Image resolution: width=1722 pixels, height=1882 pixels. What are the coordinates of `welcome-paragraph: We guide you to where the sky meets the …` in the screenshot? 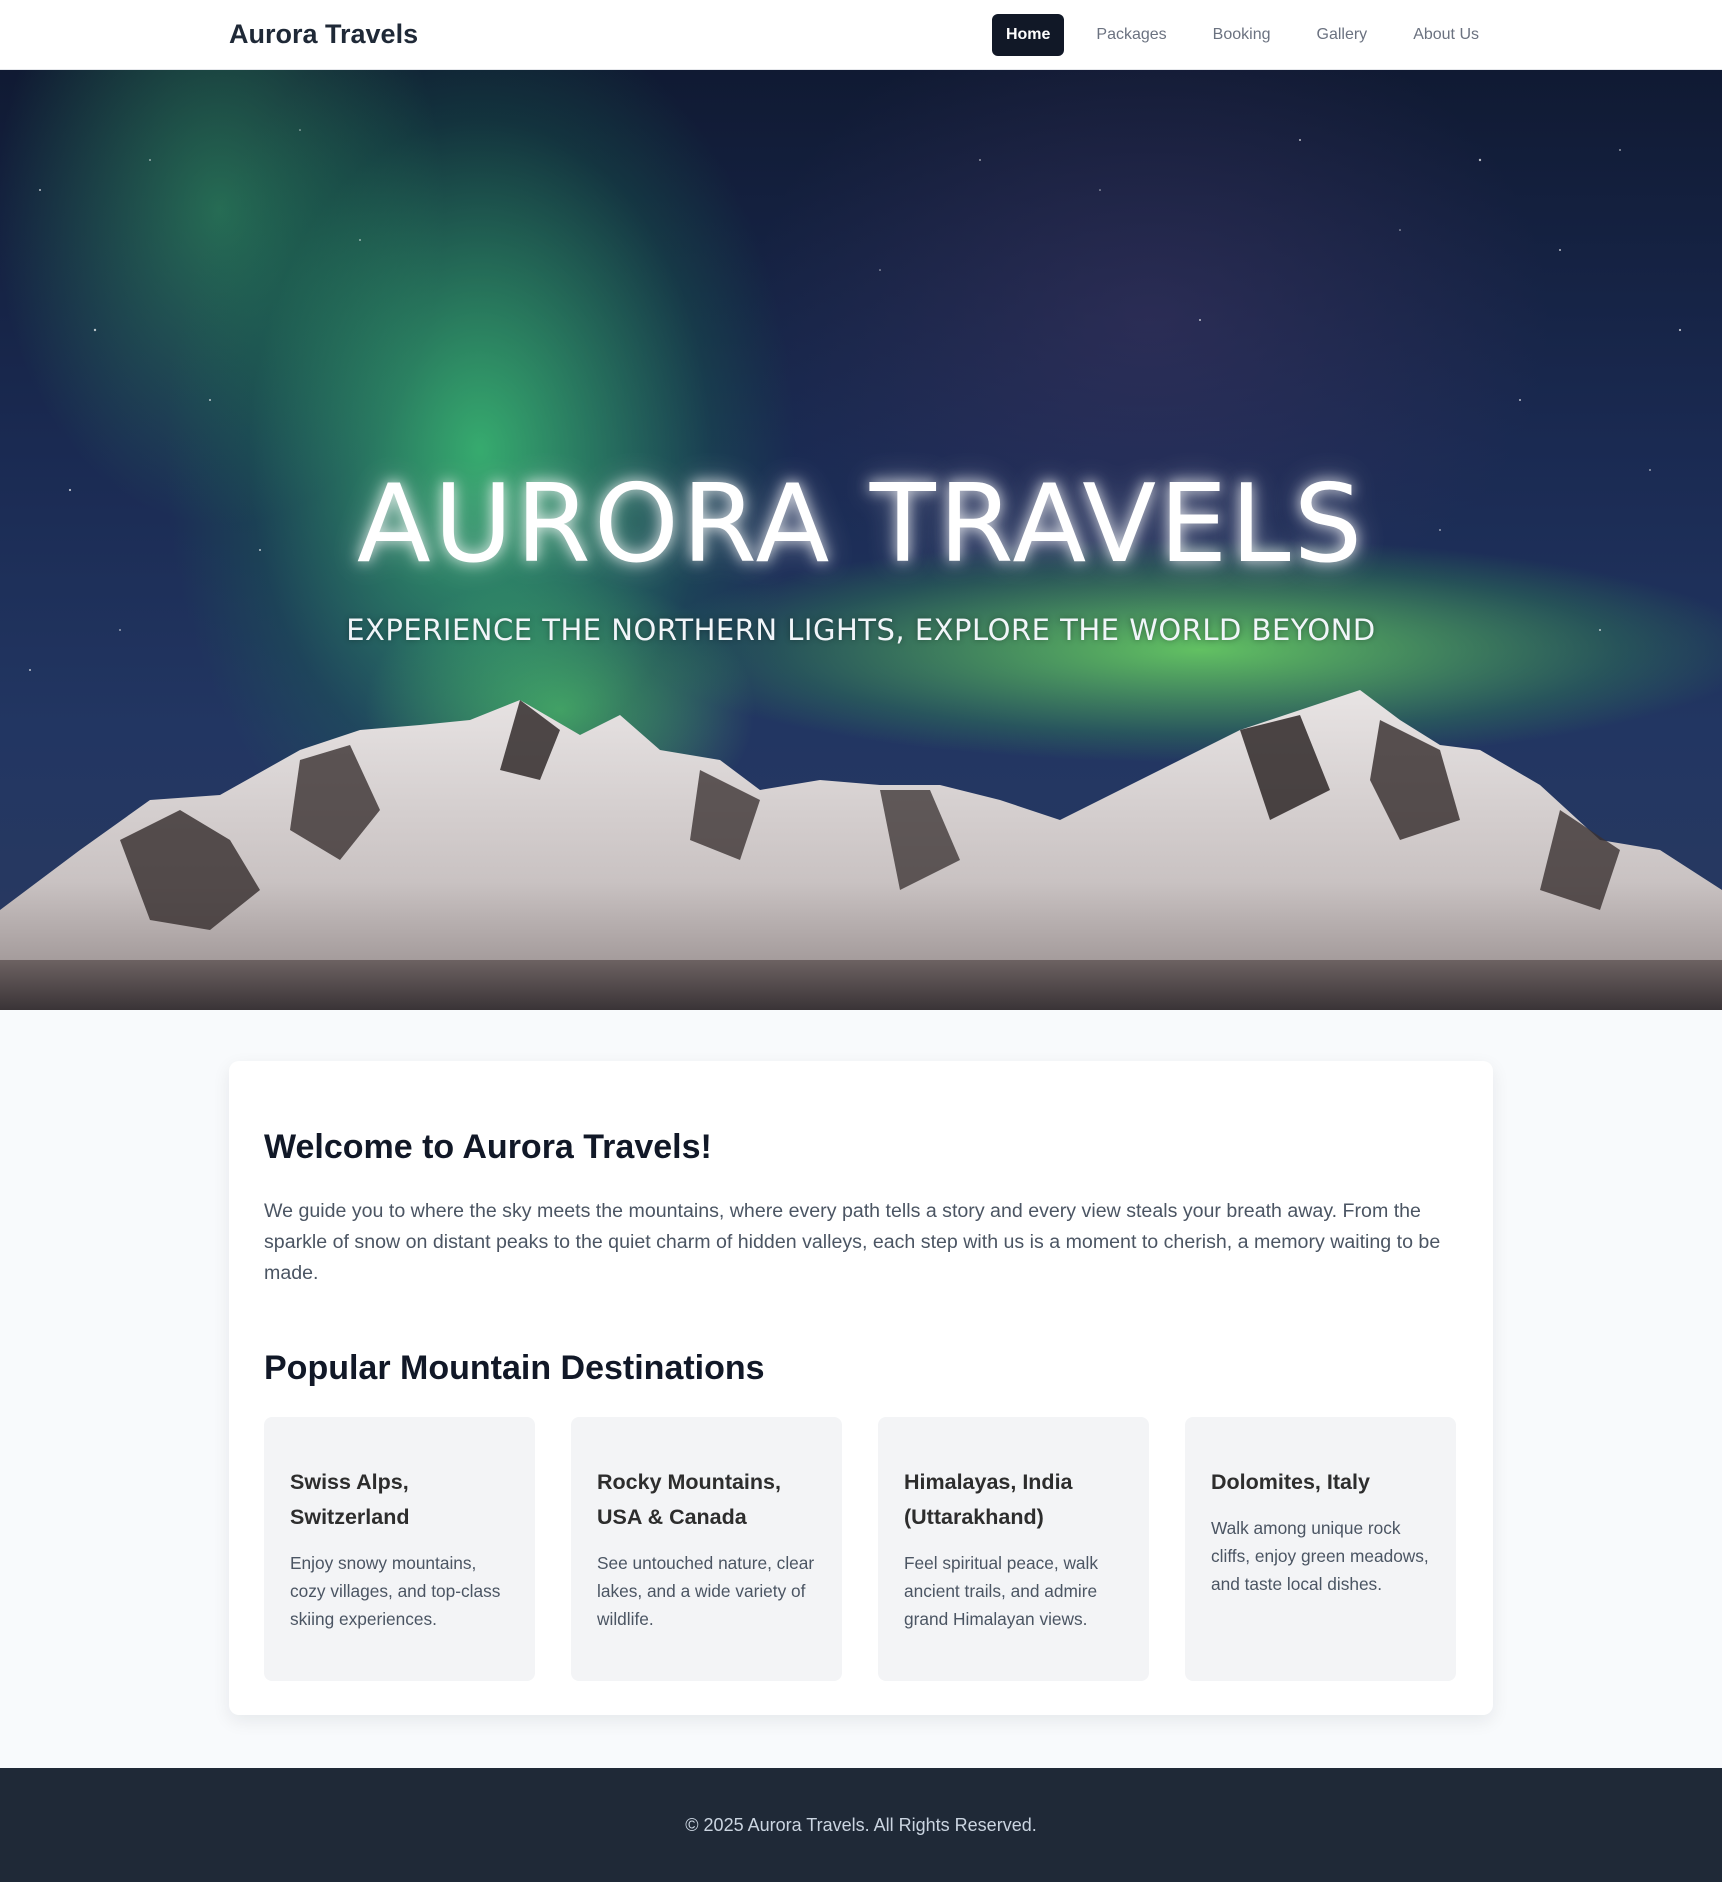 It's located at (852, 1242).